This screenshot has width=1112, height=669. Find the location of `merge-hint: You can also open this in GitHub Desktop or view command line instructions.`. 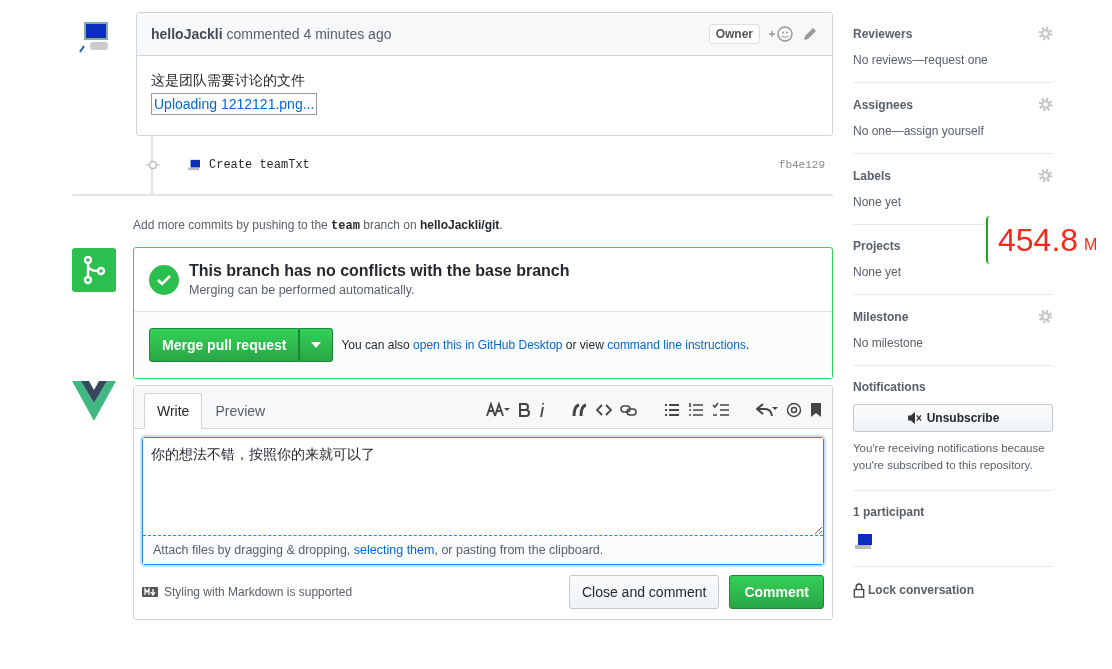

merge-hint: You can also open this in GitHub Desktop or view command line instructions. is located at coordinates (545, 345).